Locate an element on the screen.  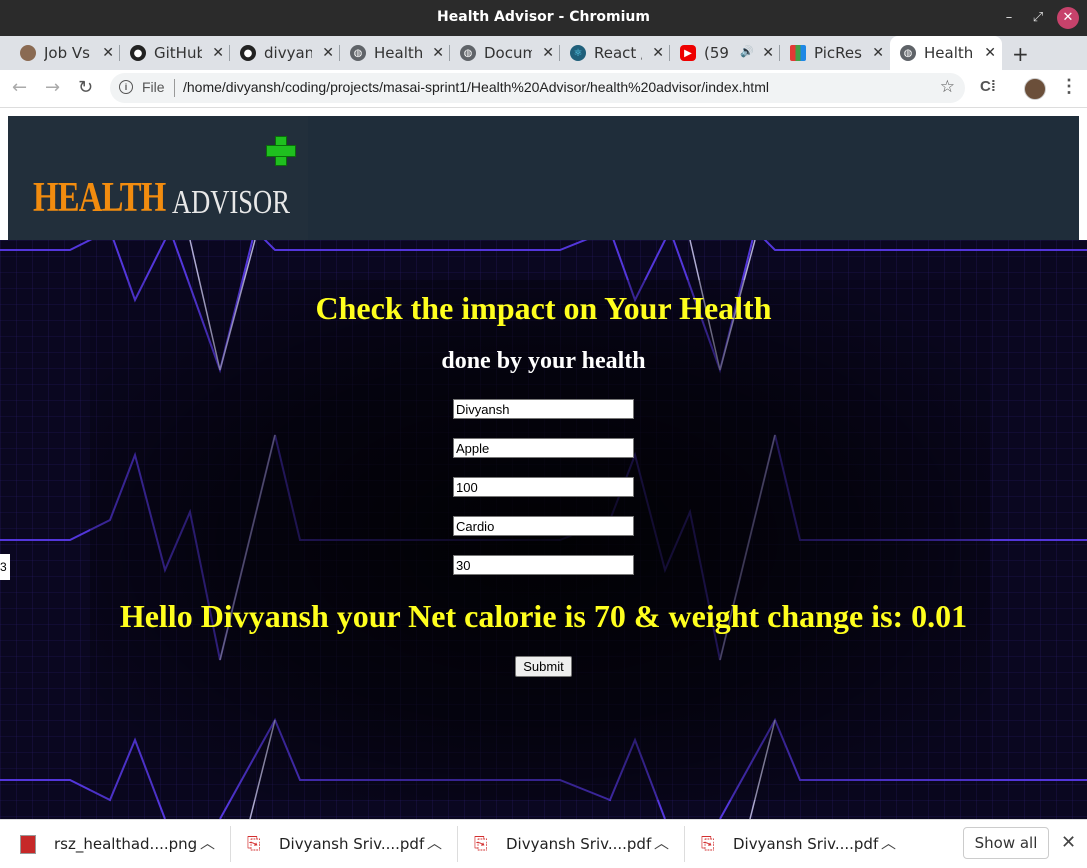
menu-kebab-icon: ⋮ is located at coordinates (1069, 86).